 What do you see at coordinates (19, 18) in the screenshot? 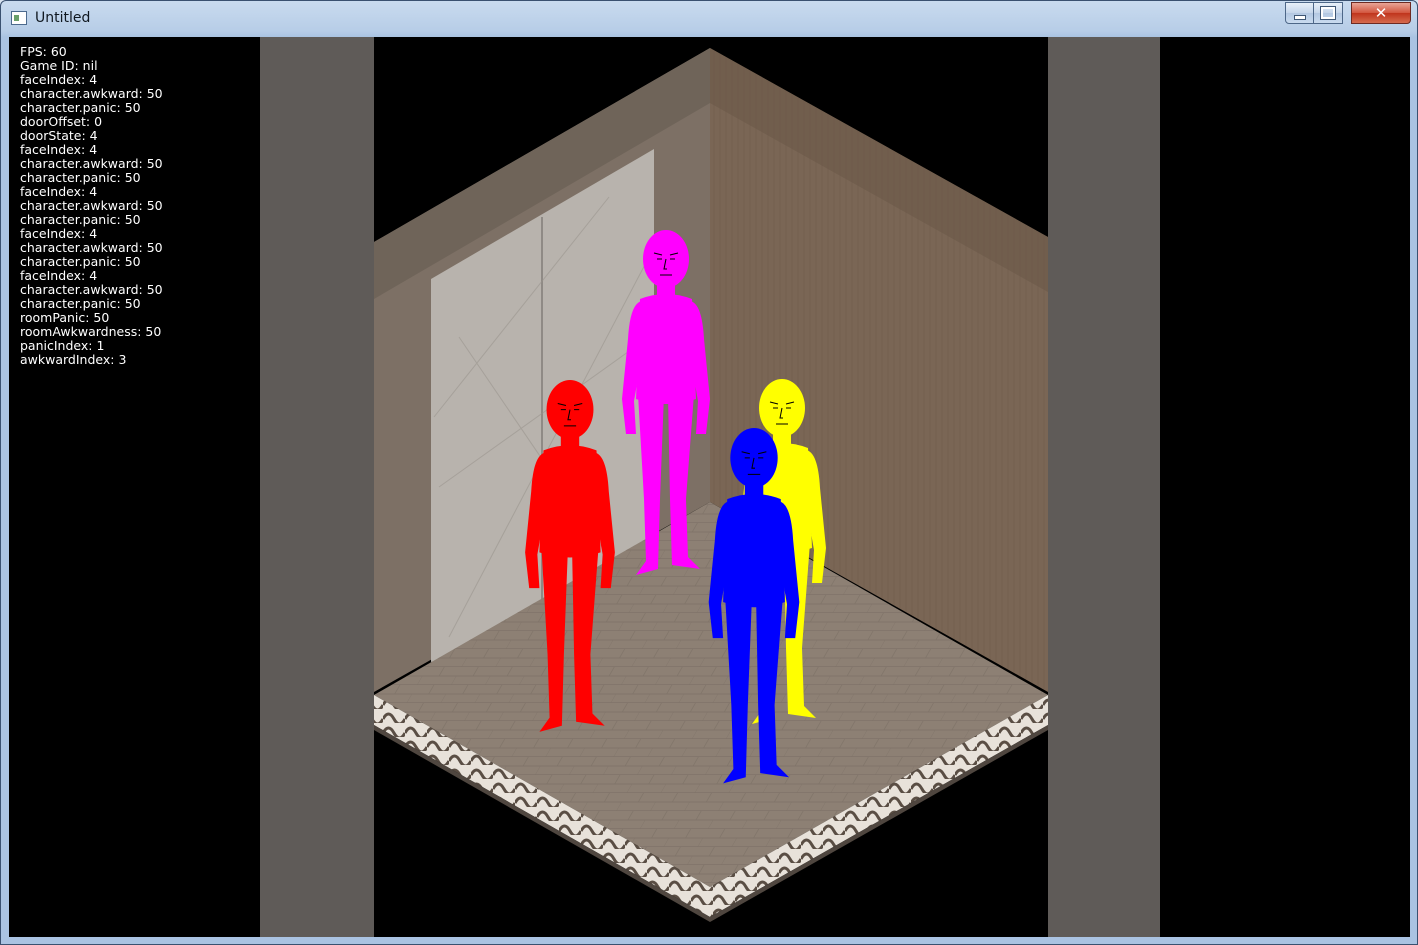
I see `app-window-icon` at bounding box center [19, 18].